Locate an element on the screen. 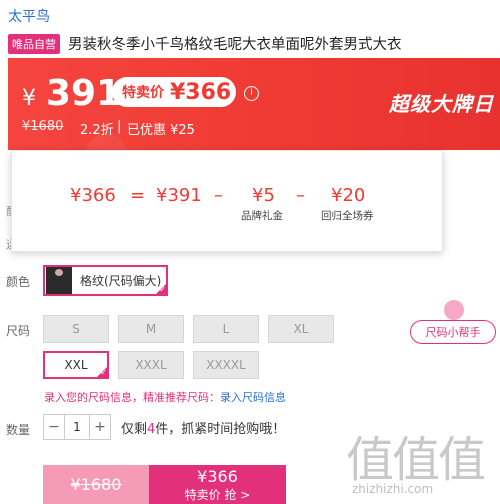  watermark-url: zhizhizhi.com is located at coordinates (393, 489).